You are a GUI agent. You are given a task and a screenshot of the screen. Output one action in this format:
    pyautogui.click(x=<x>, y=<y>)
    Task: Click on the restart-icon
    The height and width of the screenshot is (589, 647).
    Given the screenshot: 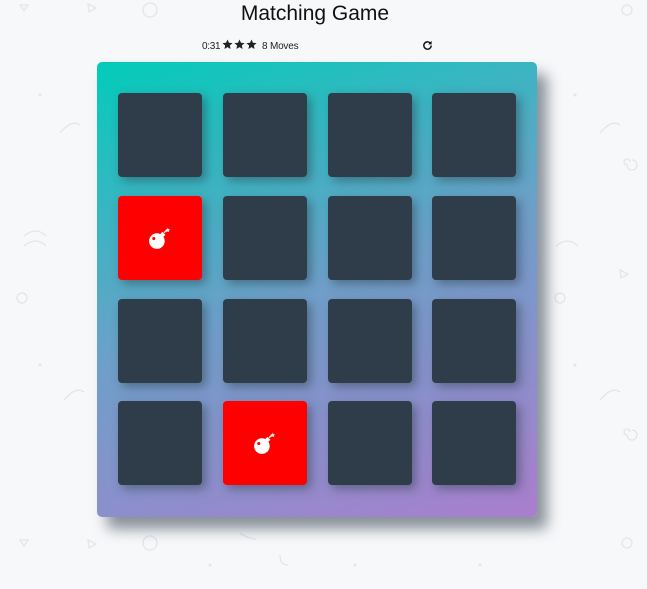 What is the action you would take?
    pyautogui.click(x=427, y=45)
    